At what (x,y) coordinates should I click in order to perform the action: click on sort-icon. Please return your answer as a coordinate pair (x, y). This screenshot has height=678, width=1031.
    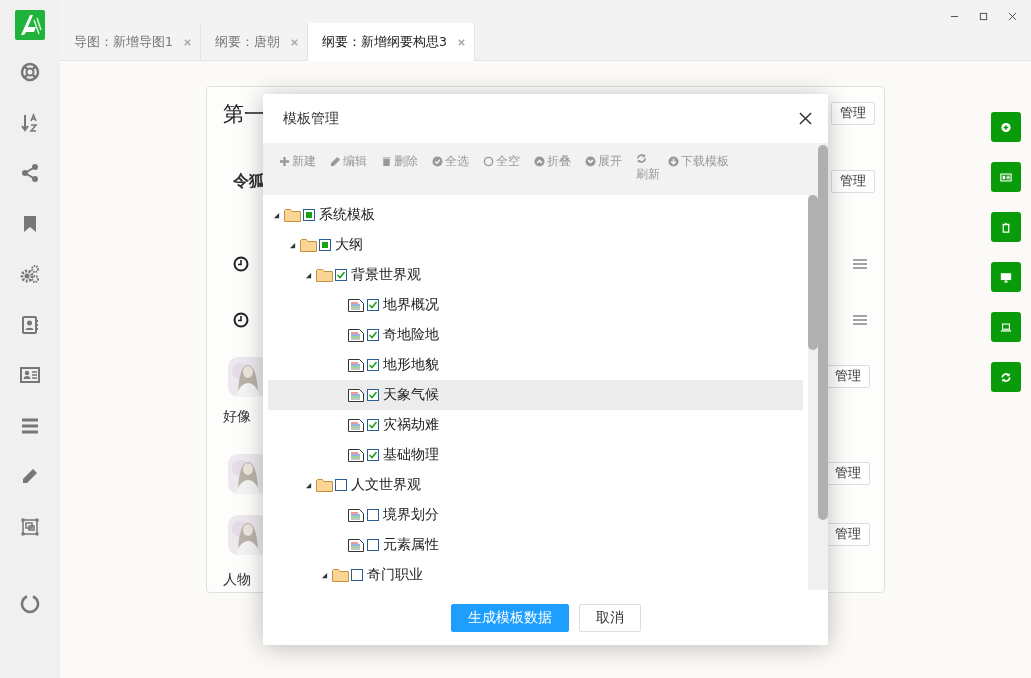
    Looking at the image, I should click on (30, 122).